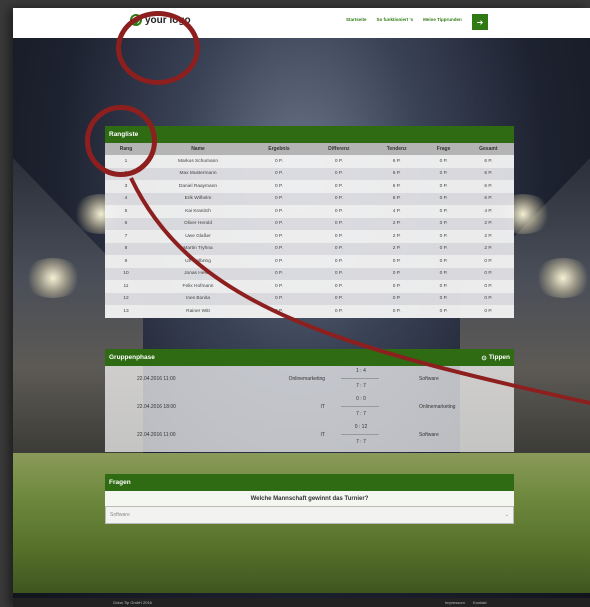  I want to click on match-team-away: Onlinemarketing, so click(437, 407).